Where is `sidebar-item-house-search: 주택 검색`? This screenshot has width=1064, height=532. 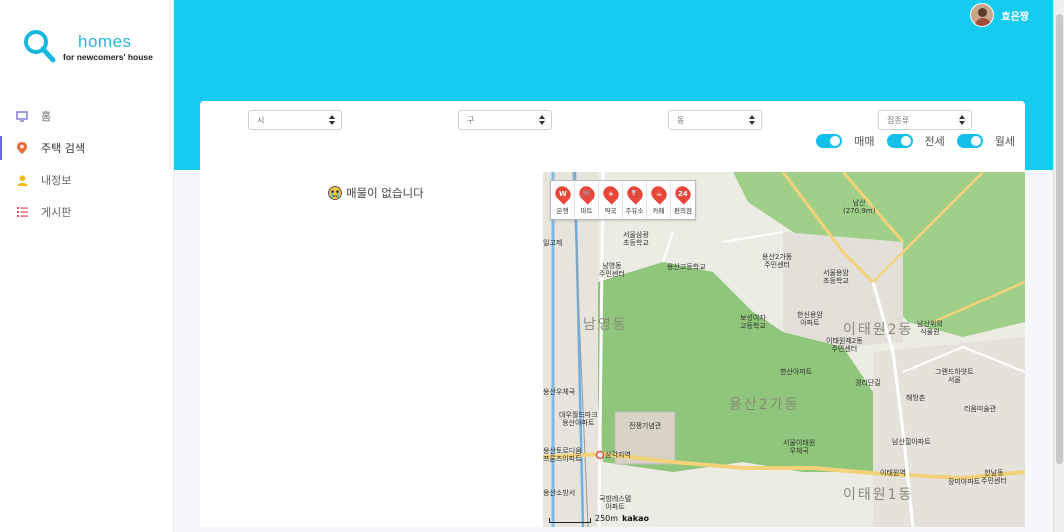
sidebar-item-house-search: 주택 검색 is located at coordinates (87, 148).